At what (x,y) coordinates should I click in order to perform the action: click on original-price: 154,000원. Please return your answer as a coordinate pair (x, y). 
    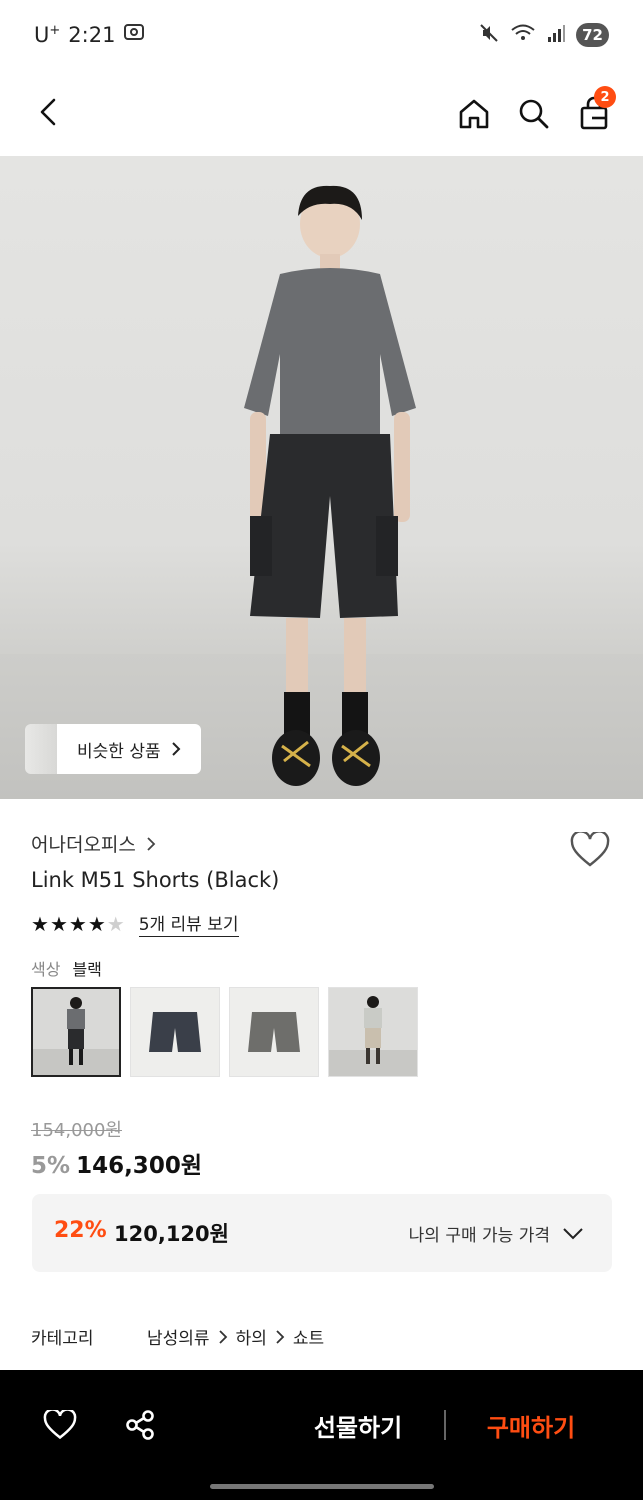
    Looking at the image, I should click on (76, 1130).